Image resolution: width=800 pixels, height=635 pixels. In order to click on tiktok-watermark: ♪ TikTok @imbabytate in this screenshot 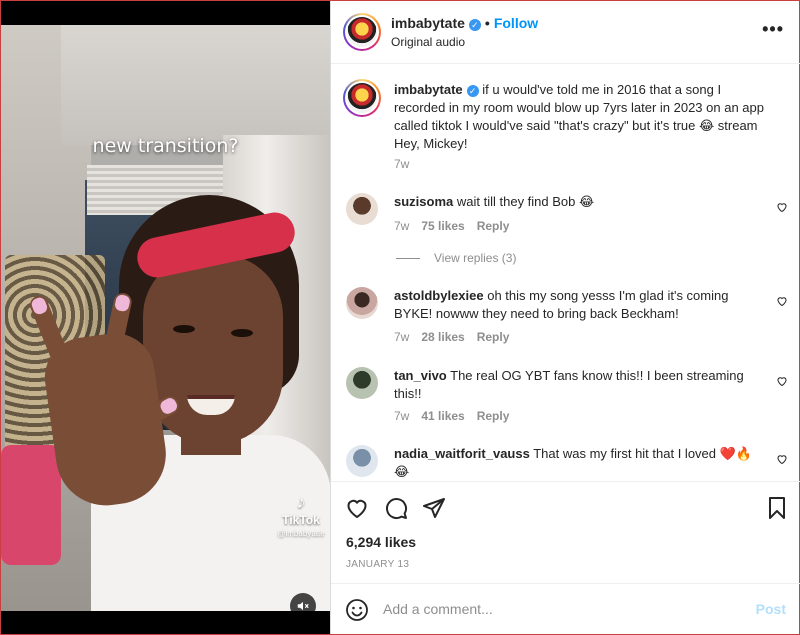, I will do `click(300, 515)`.